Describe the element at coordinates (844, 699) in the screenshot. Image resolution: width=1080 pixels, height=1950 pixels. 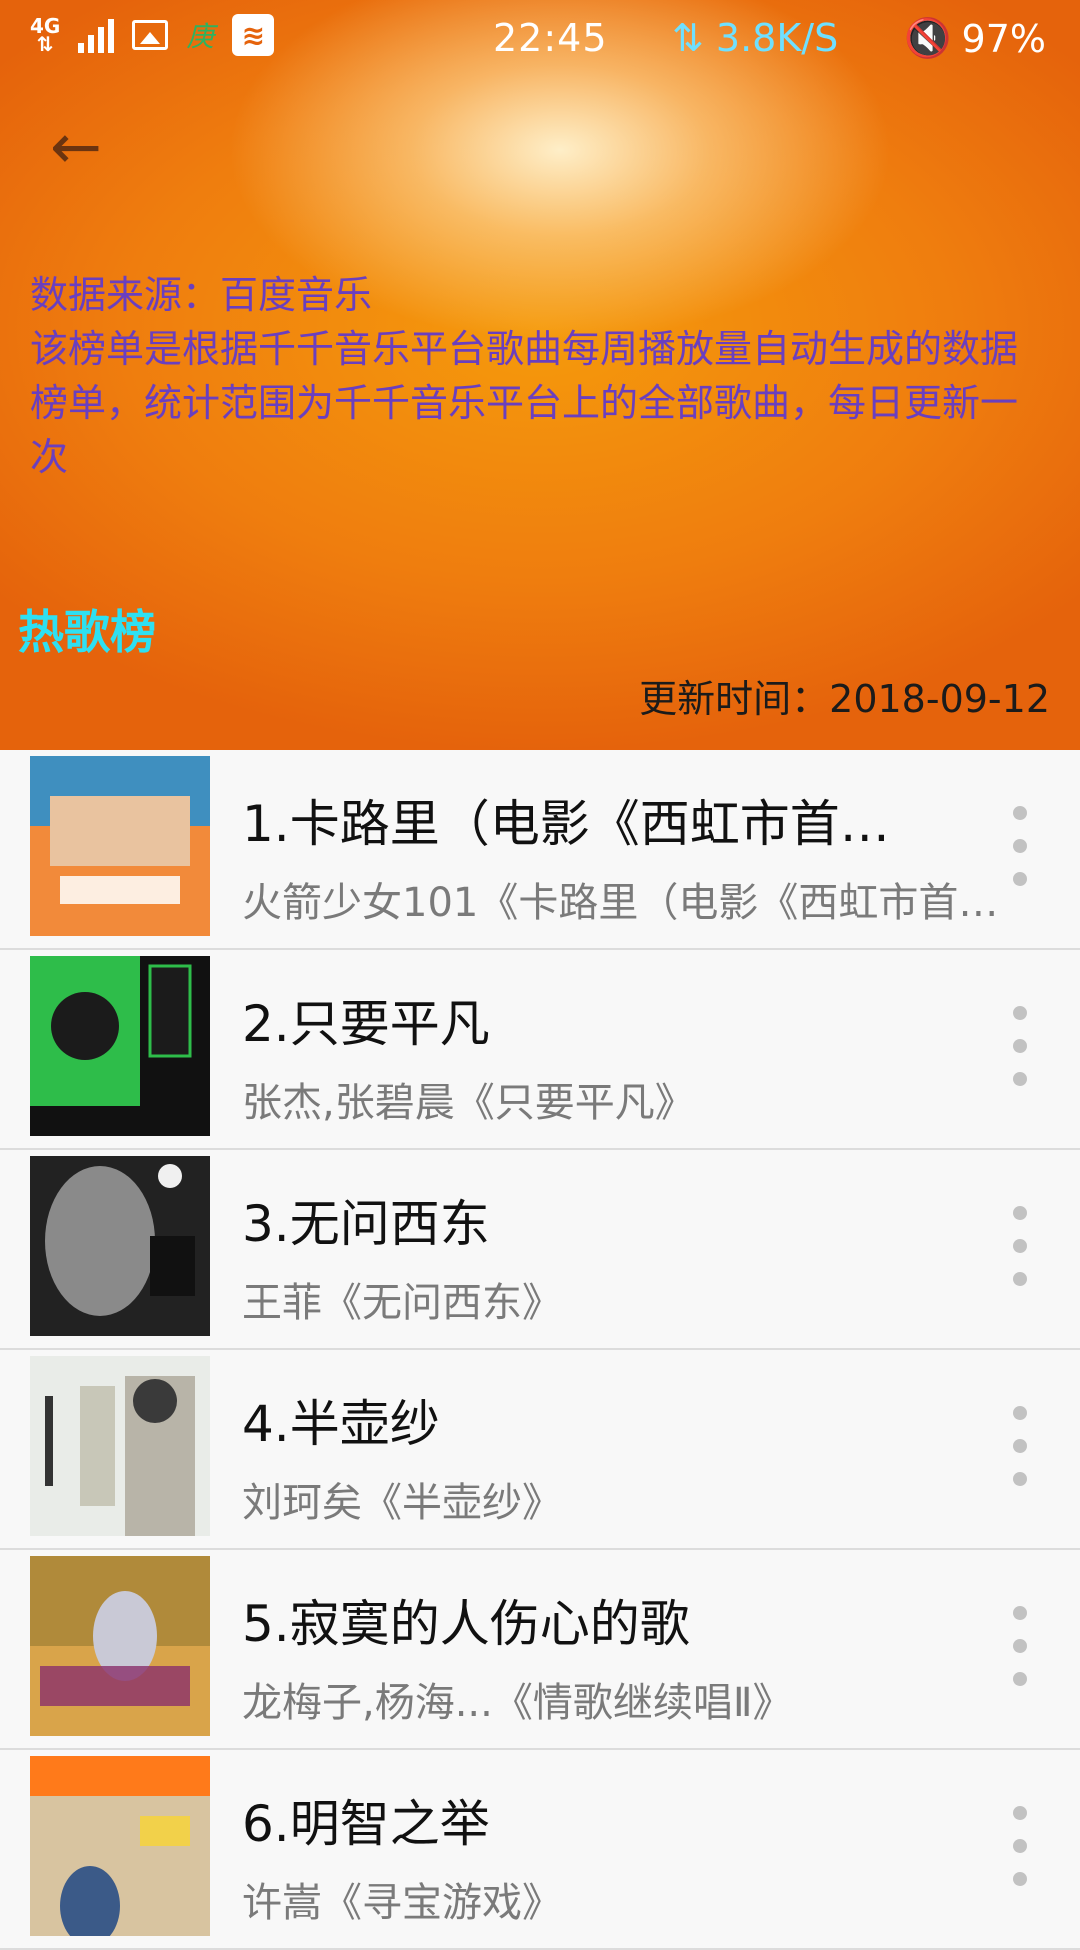
I see `update-time: 更新时间：2018-09-12` at that location.